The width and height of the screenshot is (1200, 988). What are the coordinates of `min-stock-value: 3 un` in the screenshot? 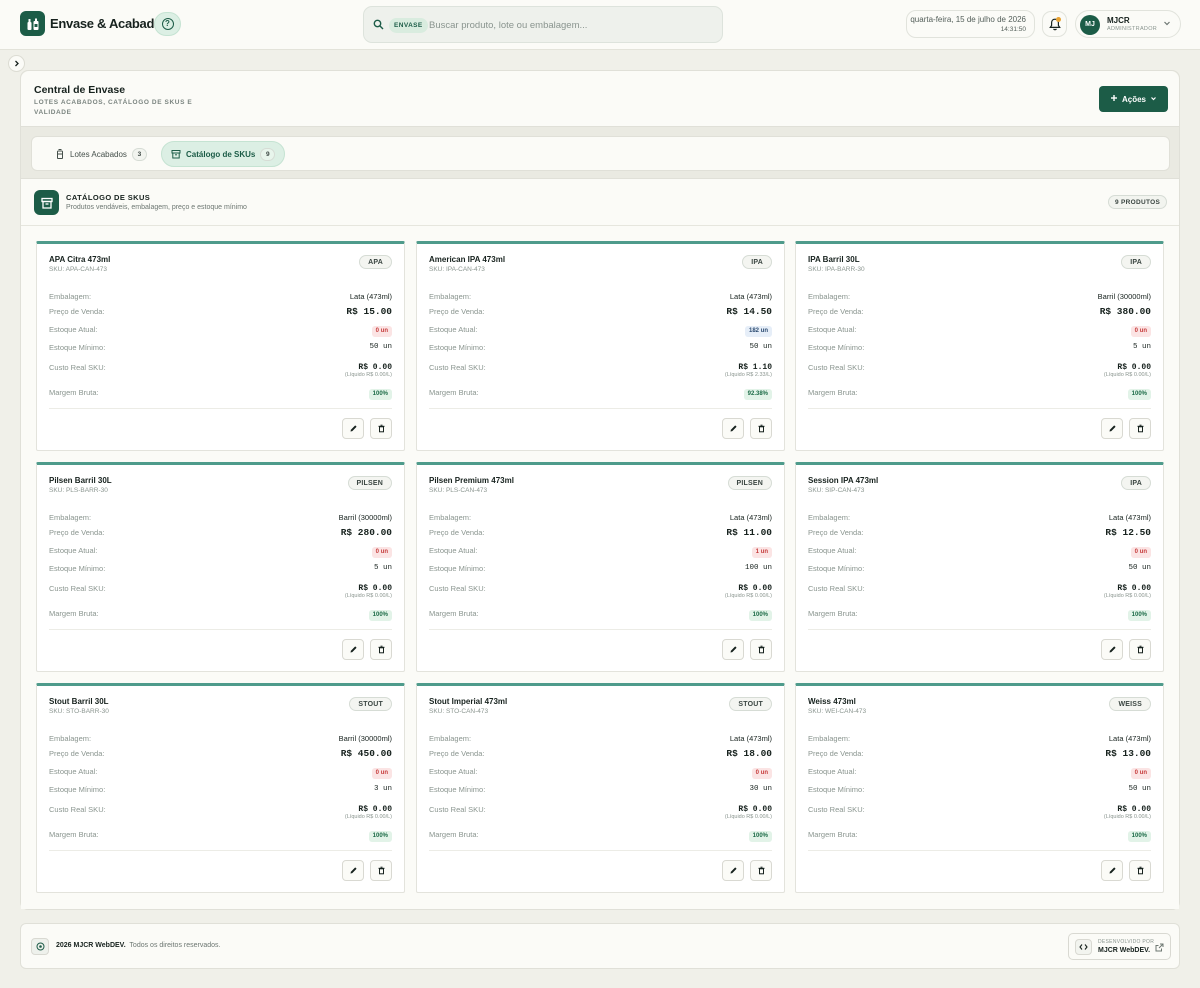 It's located at (382, 789).